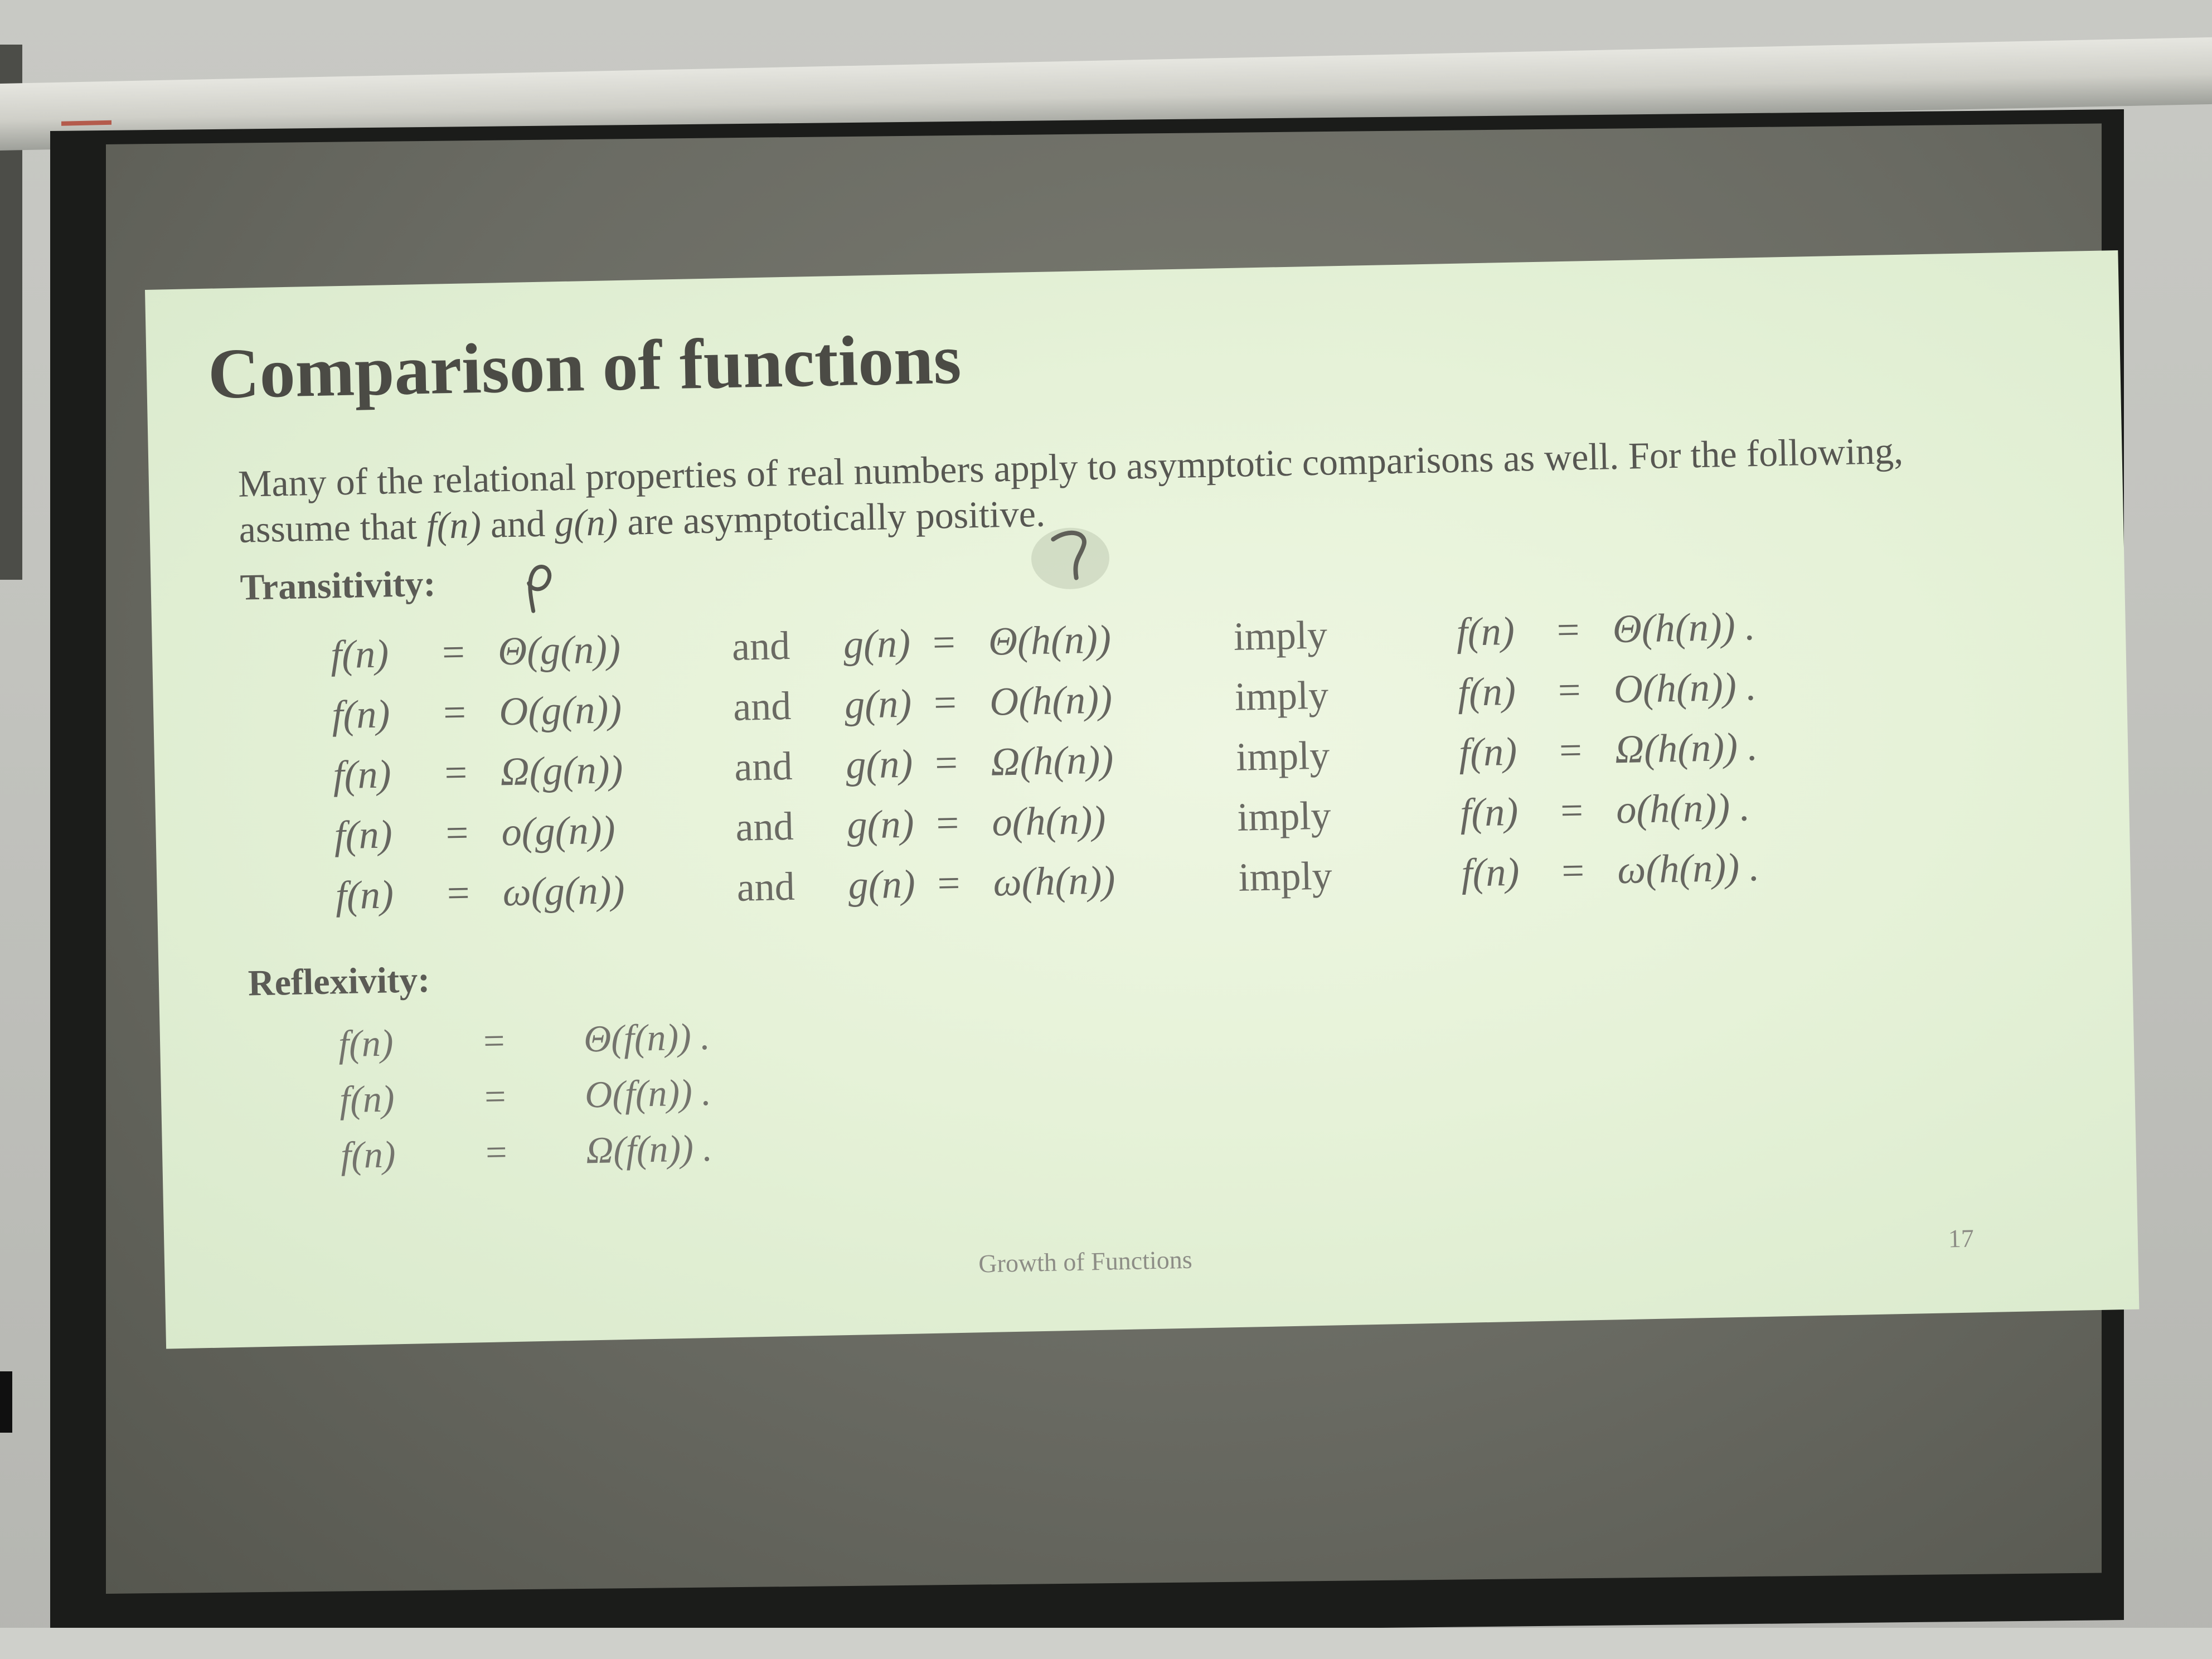 The width and height of the screenshot is (2212, 1659). What do you see at coordinates (649, 1149) in the screenshot?
I see `row-rhs: Ω(f(n)) .` at bounding box center [649, 1149].